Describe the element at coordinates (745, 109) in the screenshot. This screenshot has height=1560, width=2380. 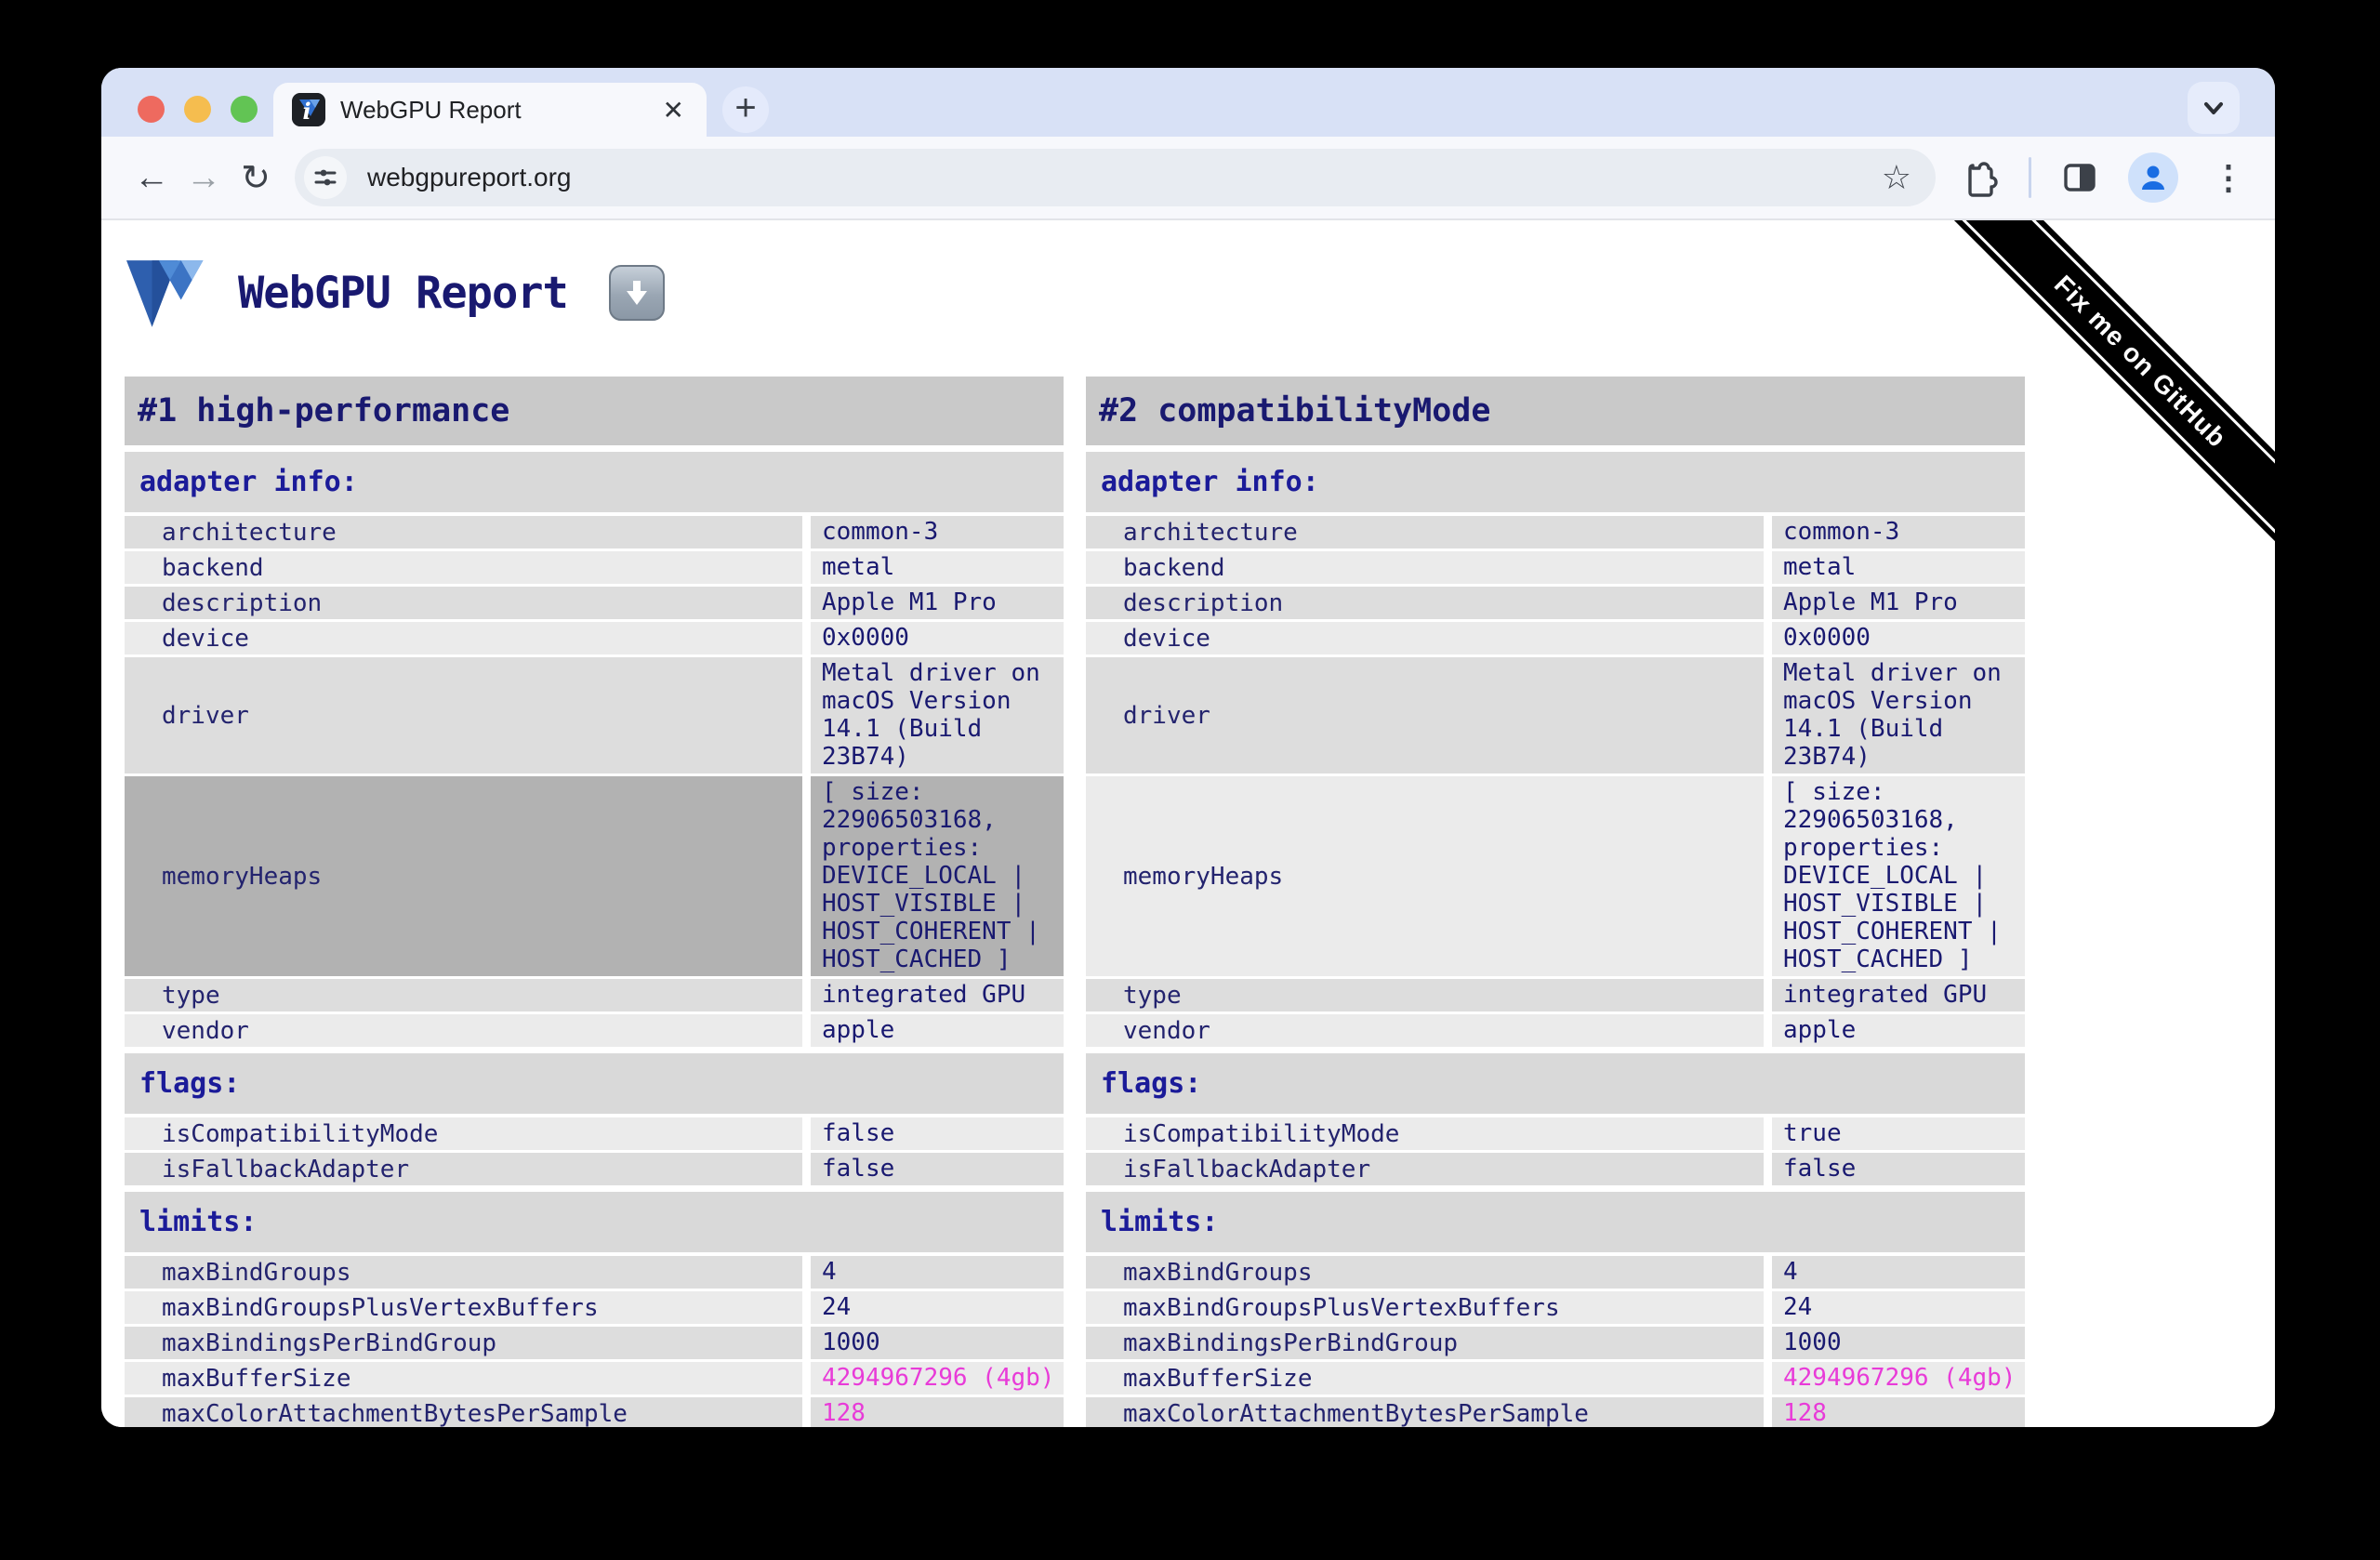
I see `new-tab-button: +` at that location.